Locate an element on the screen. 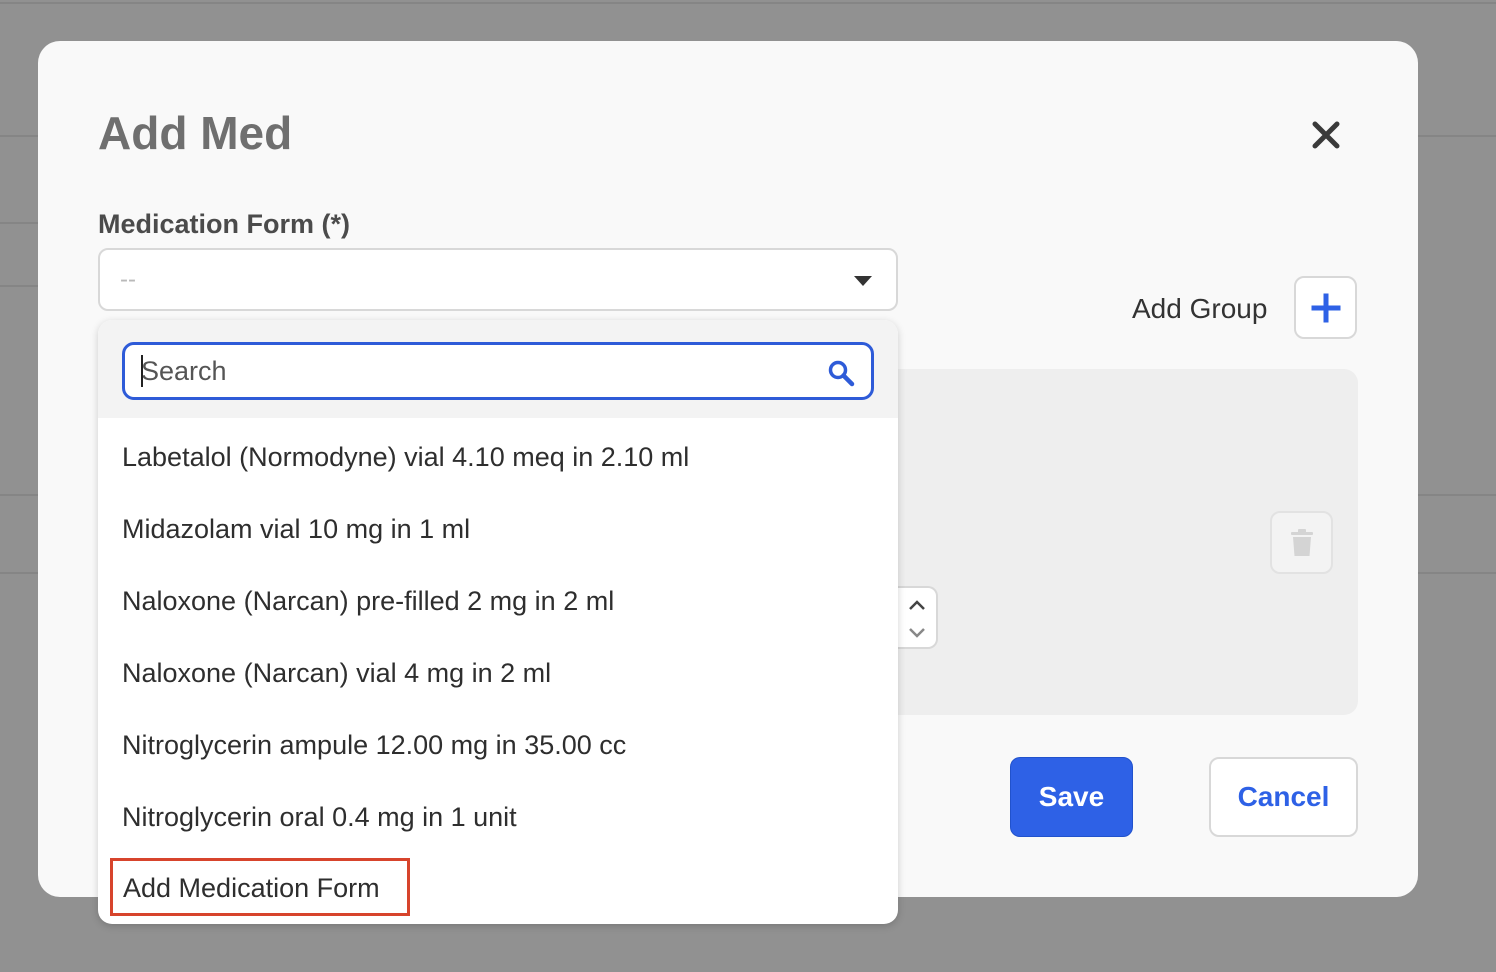 The width and height of the screenshot is (1496, 972). add-medication-form-label: Add Medication Form is located at coordinates (251, 888).